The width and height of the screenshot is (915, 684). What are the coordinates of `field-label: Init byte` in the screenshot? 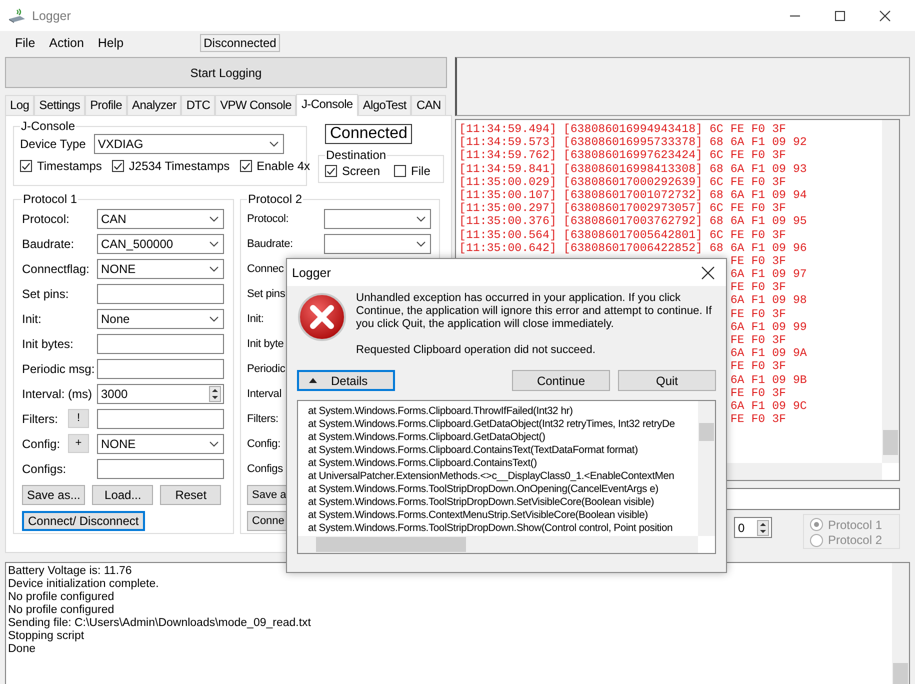 It's located at (265, 344).